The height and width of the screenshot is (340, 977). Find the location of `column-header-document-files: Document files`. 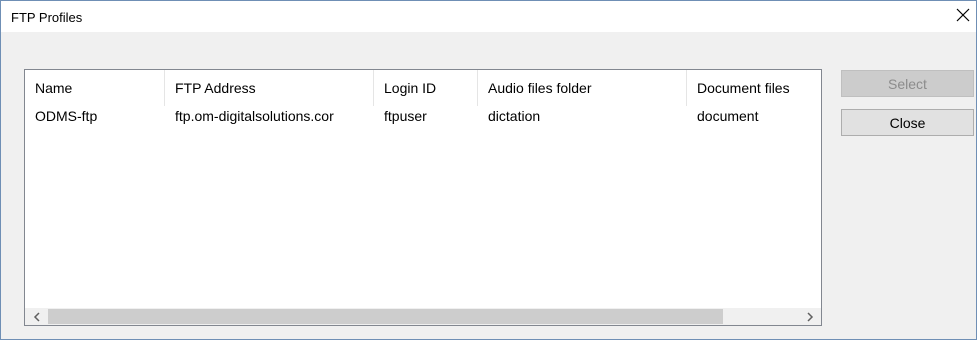

column-header-document-files: Document files is located at coordinates (754, 88).